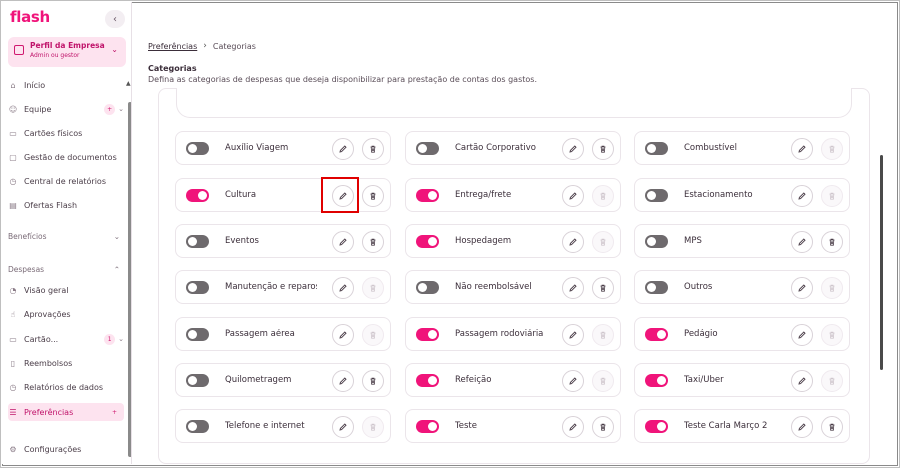 The height and width of the screenshot is (468, 900). What do you see at coordinates (64, 236) in the screenshot?
I see `section-beneficios: Benefícios ⌄` at bounding box center [64, 236].